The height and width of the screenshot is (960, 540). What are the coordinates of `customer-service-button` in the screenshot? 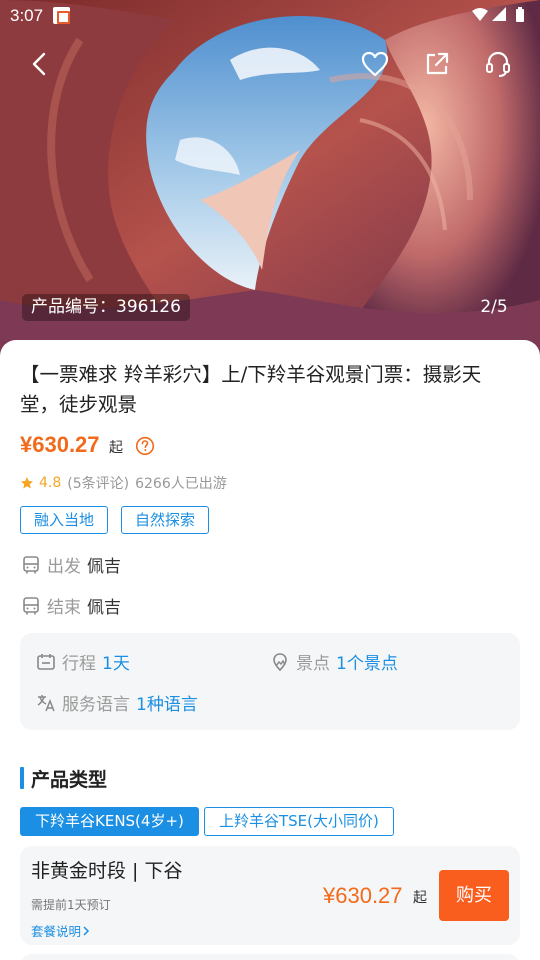 It's located at (498, 64).